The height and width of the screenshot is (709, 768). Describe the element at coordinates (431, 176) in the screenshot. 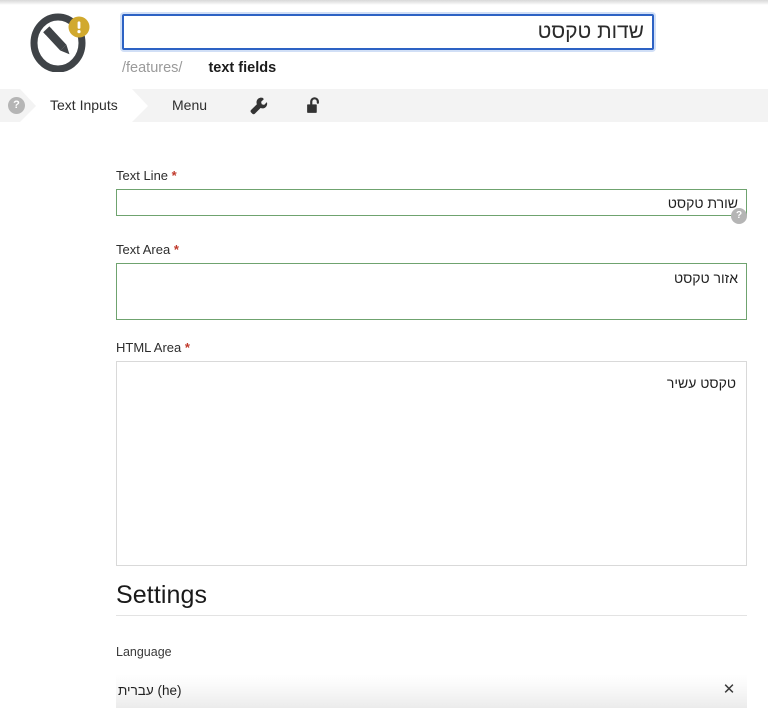

I see `field-text-line-label: Text Line *` at that location.